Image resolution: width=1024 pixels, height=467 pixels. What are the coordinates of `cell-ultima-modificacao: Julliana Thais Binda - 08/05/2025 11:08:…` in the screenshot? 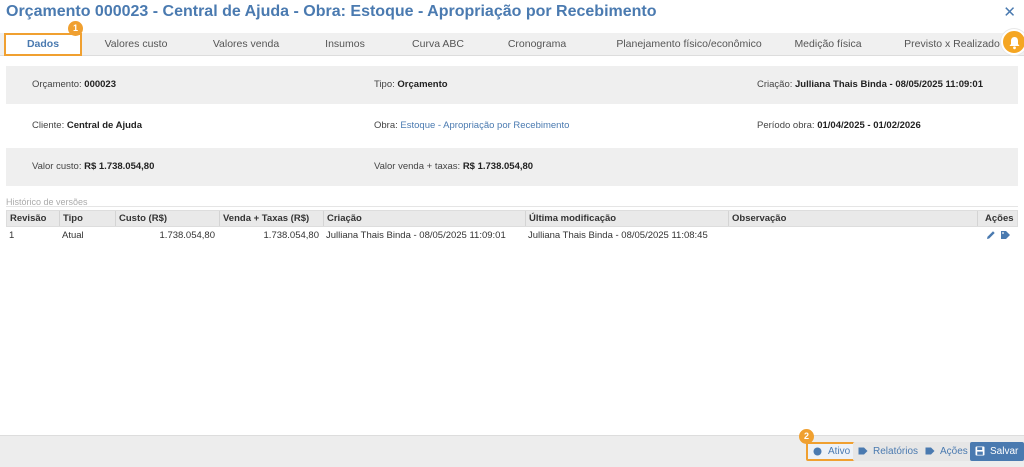 It's located at (618, 235).